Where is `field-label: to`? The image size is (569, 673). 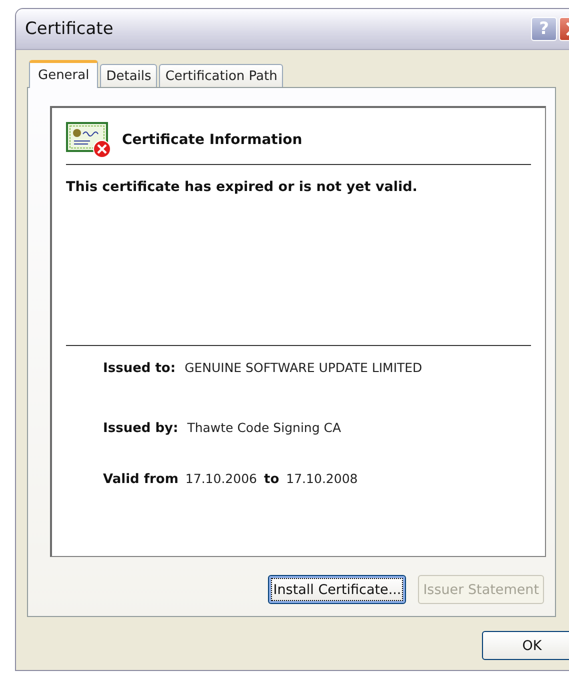 field-label: to is located at coordinates (272, 479).